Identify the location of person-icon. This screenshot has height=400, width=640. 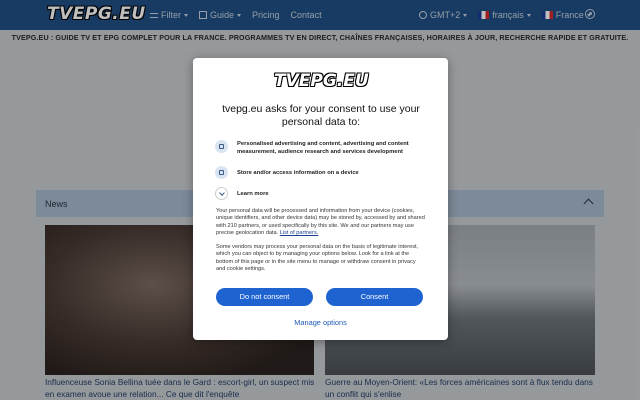
(221, 146).